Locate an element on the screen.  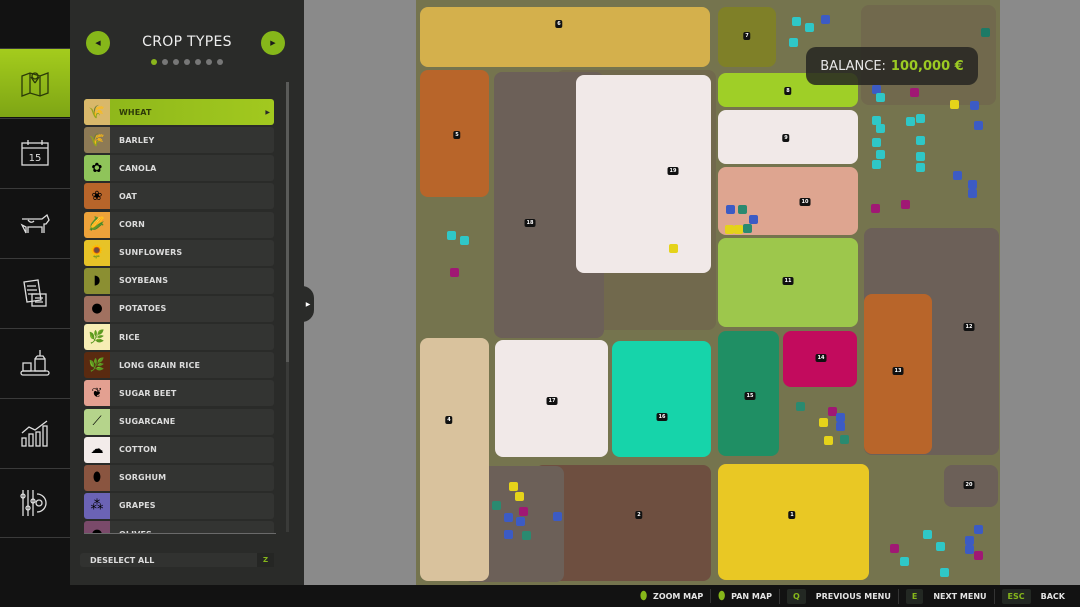
footer-back: ESC BACK is located at coordinates (1032, 596).